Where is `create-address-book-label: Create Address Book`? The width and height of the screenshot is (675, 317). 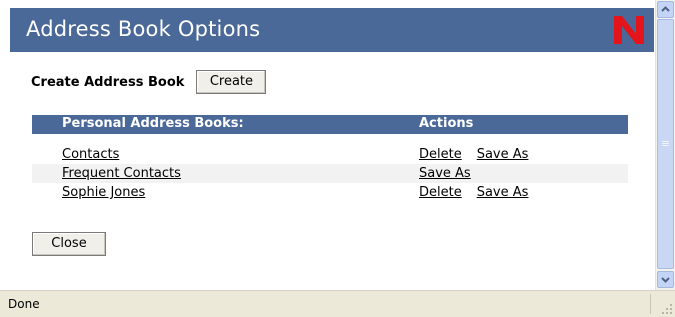 create-address-book-label: Create Address Book is located at coordinates (108, 82).